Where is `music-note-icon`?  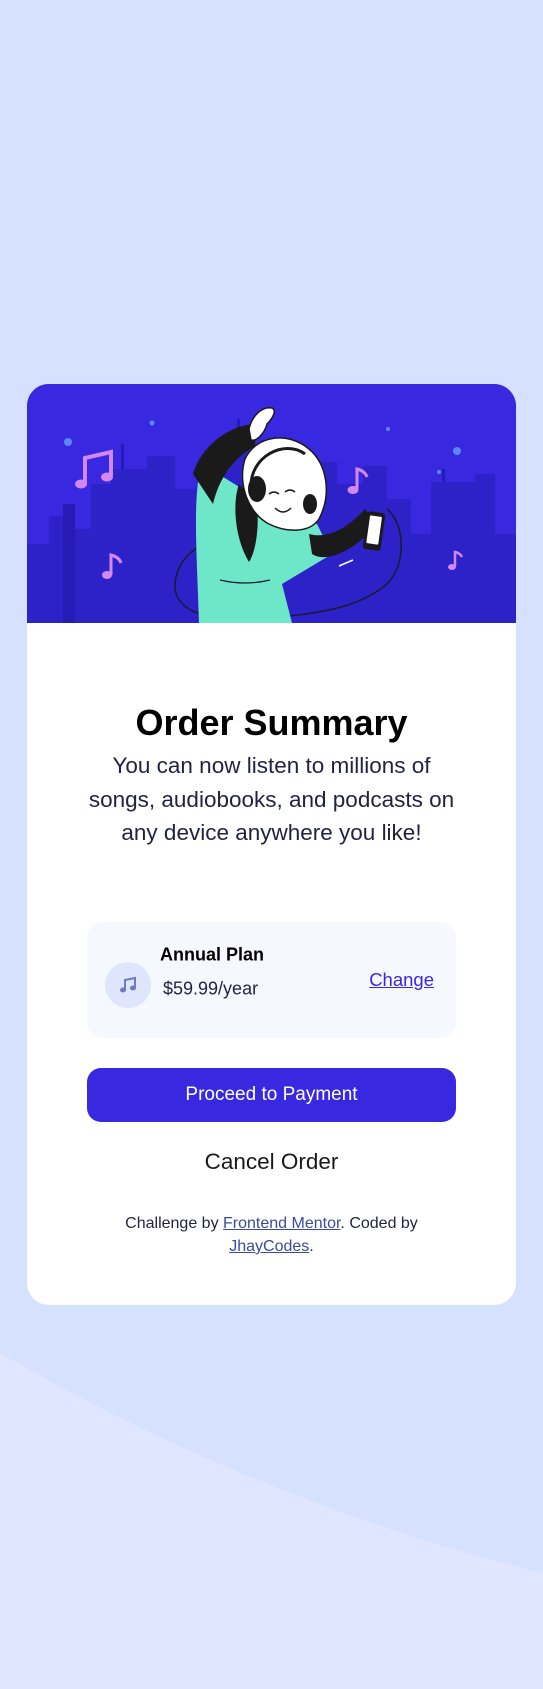
music-note-icon is located at coordinates (128, 985).